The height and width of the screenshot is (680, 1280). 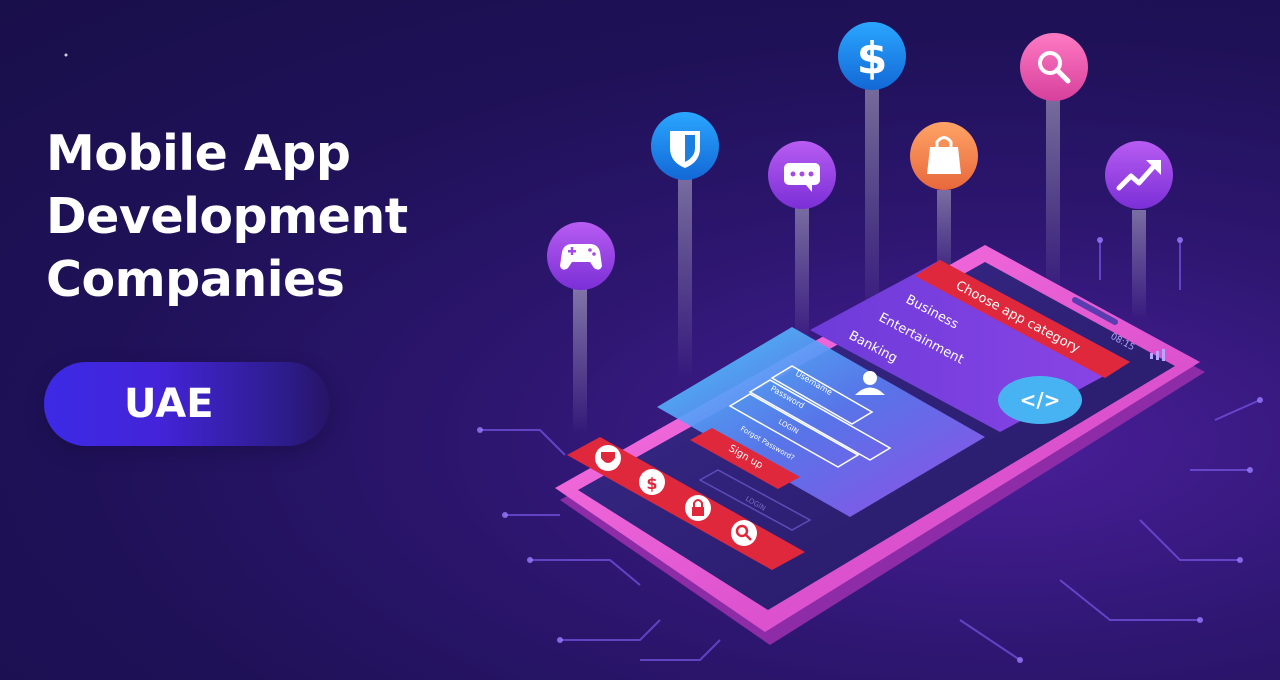 I want to click on strip-search-icon, so click(x=744, y=533).